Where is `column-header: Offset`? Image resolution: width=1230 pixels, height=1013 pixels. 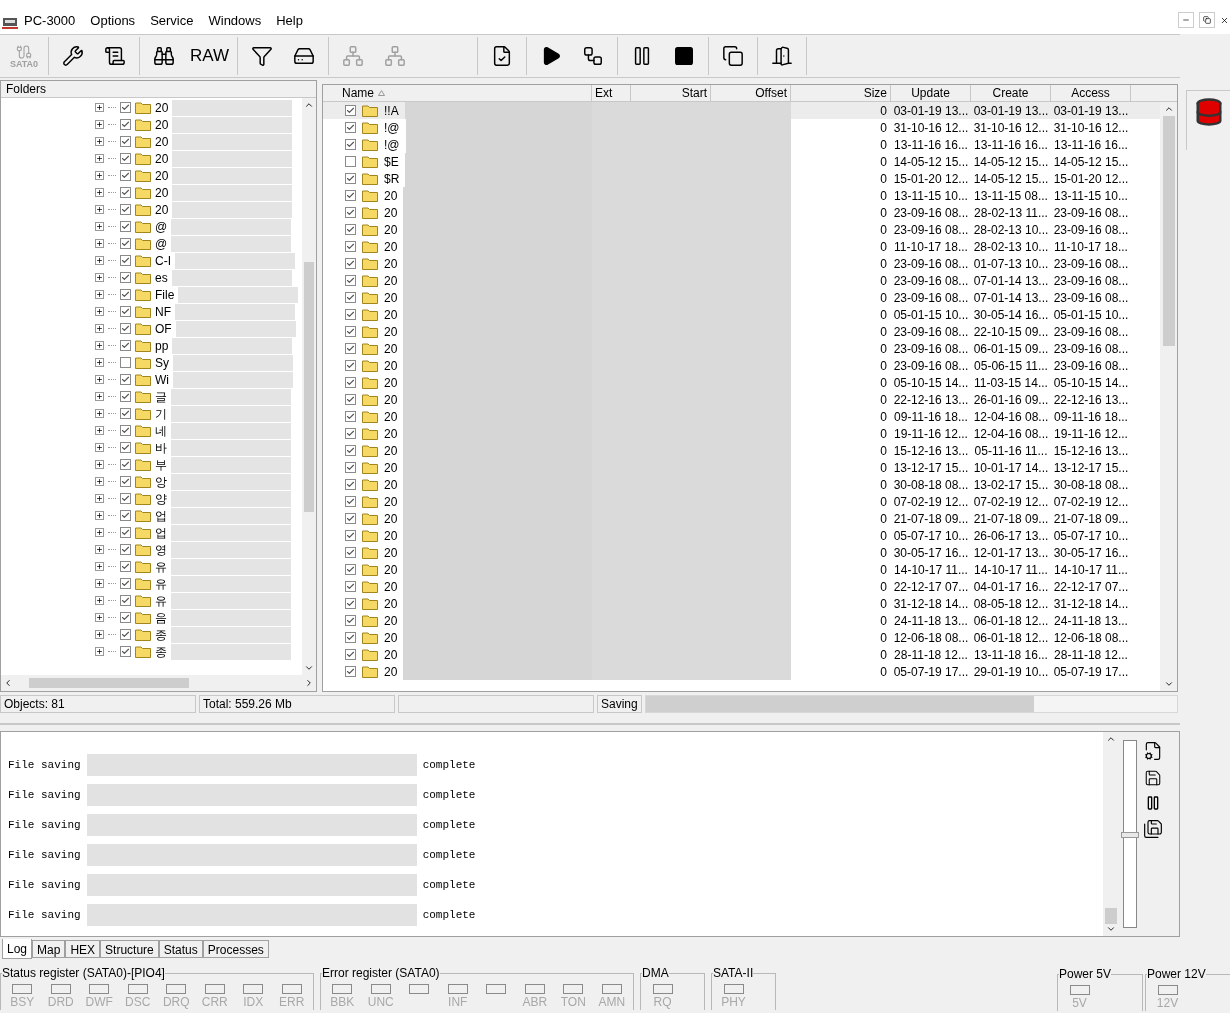 column-header: Offset is located at coordinates (751, 93).